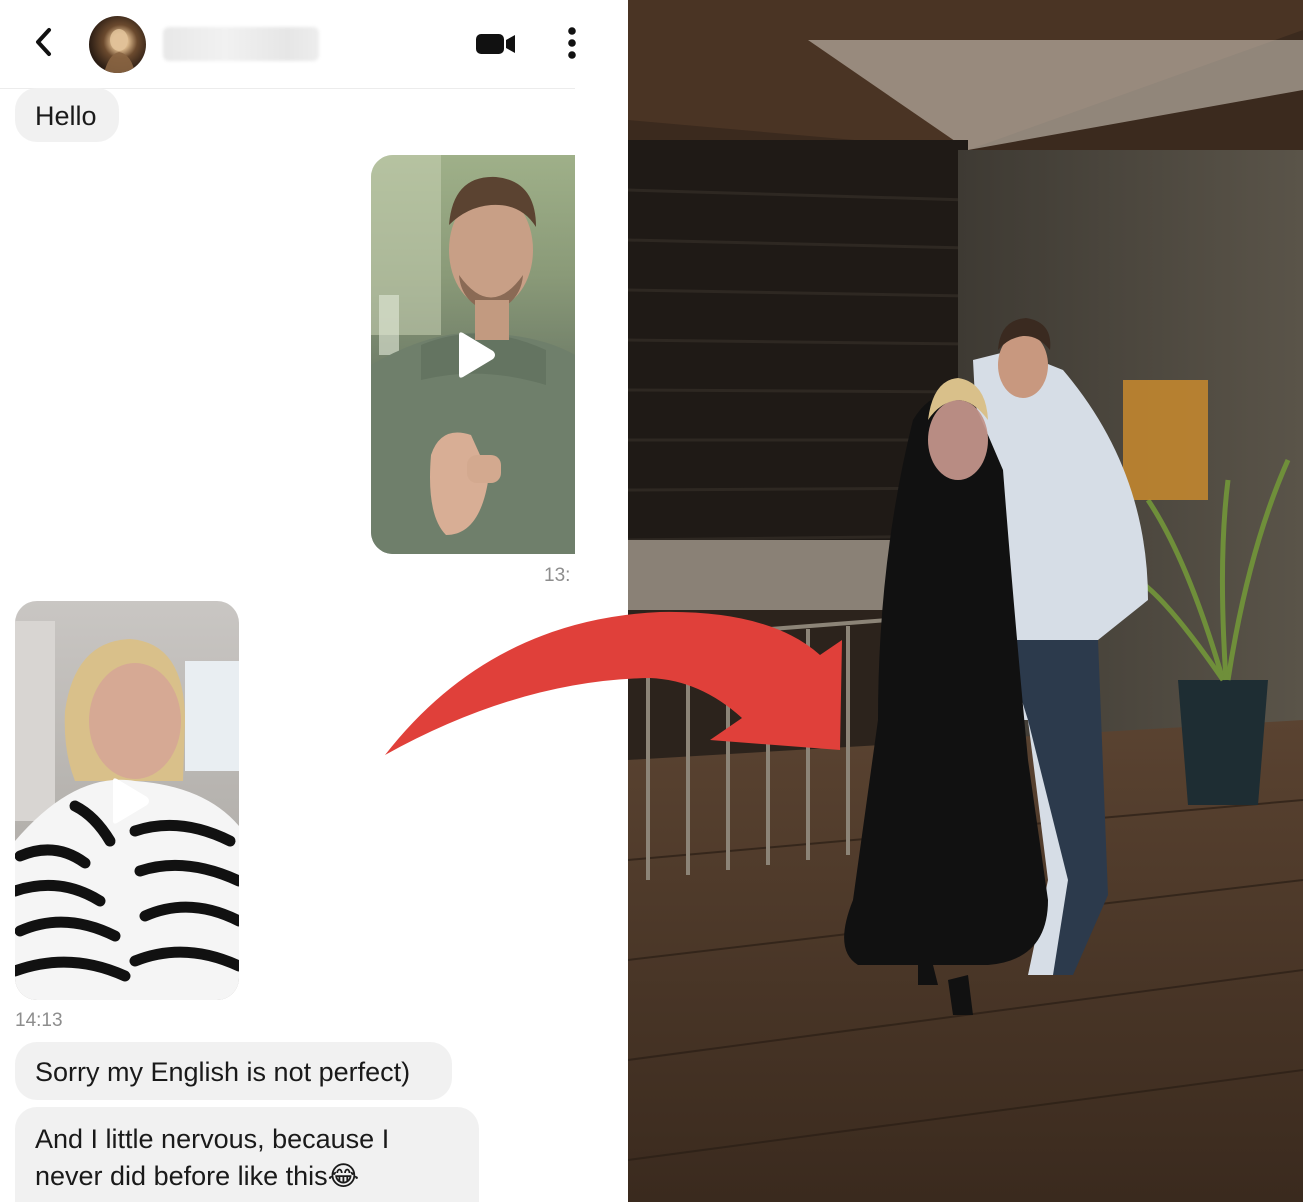 This screenshot has height=1202, width=1303. I want to click on video-call-button, so click(496, 44).